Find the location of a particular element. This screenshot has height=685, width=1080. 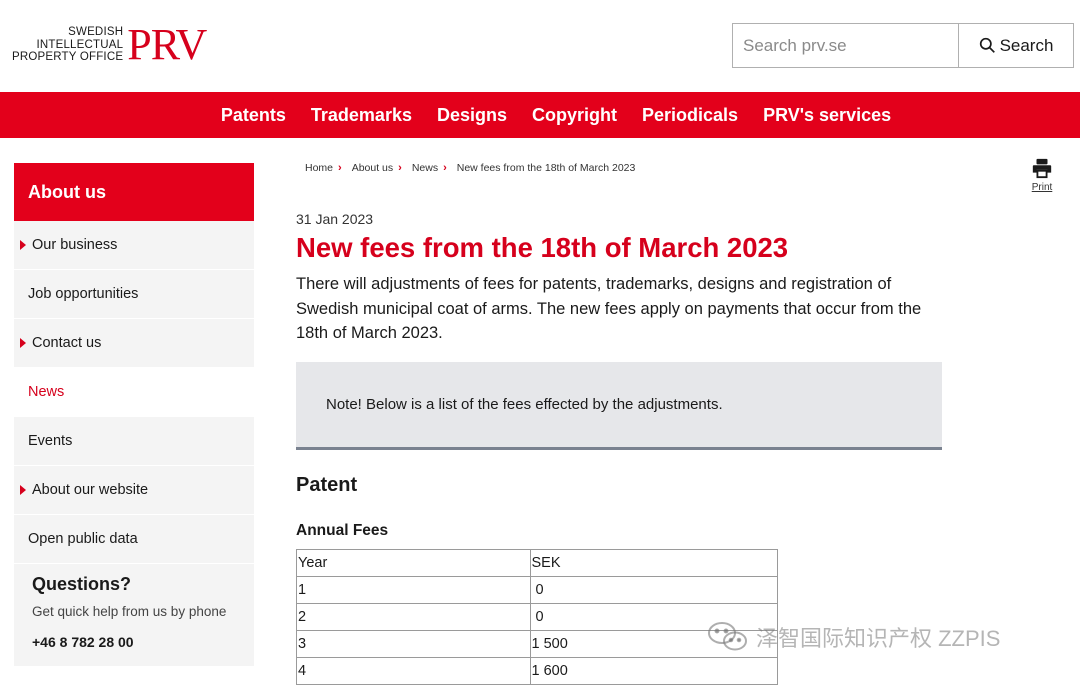

sidebar-item-events: Events is located at coordinates (134, 441).